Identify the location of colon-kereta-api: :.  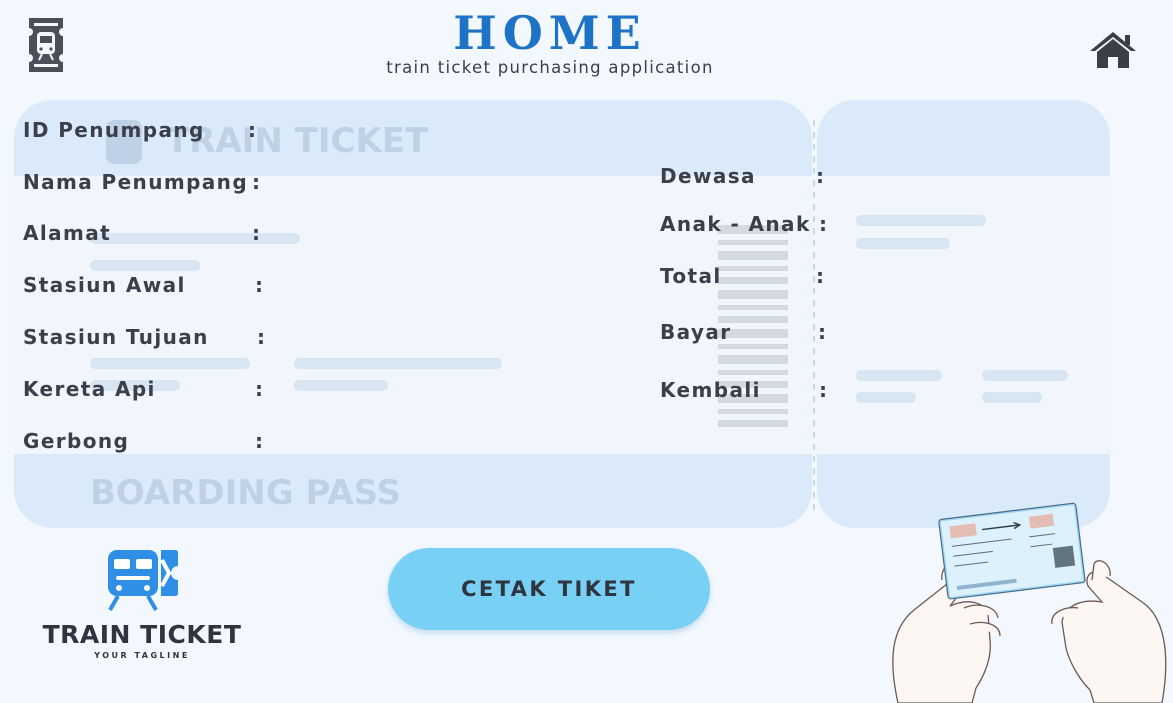
(259, 389).